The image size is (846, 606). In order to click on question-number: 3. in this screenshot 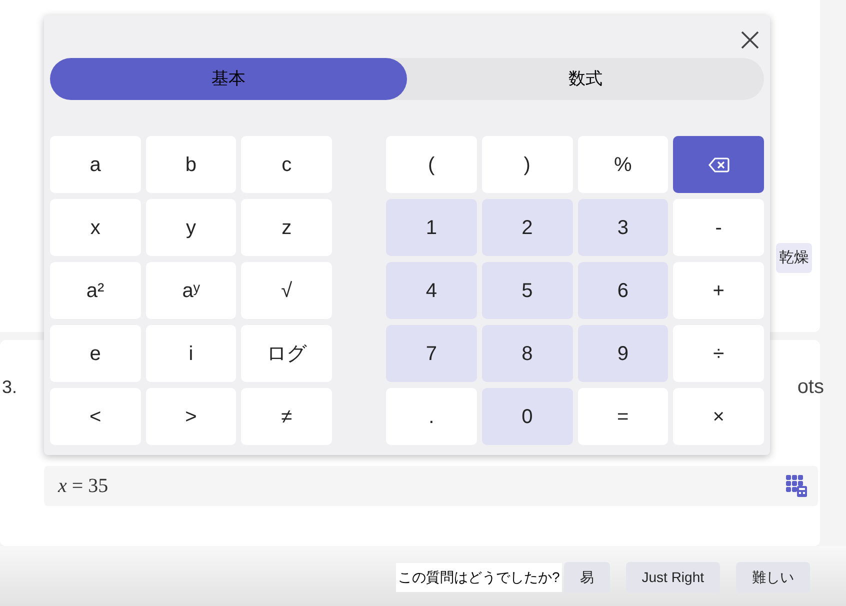, I will do `click(9, 387)`.